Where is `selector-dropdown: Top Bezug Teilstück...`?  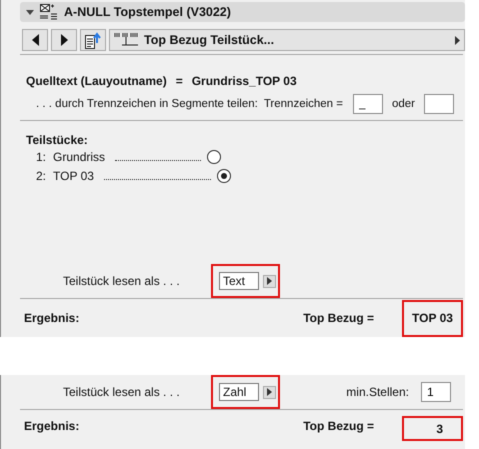 selector-dropdown: Top Bezug Teilstück... is located at coordinates (287, 40).